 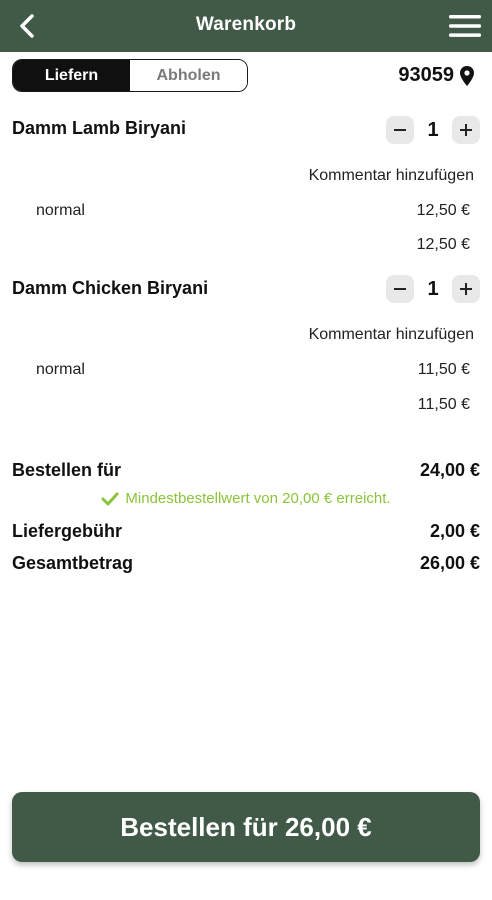 I want to click on item-total: 12,50 €, so click(x=443, y=244).